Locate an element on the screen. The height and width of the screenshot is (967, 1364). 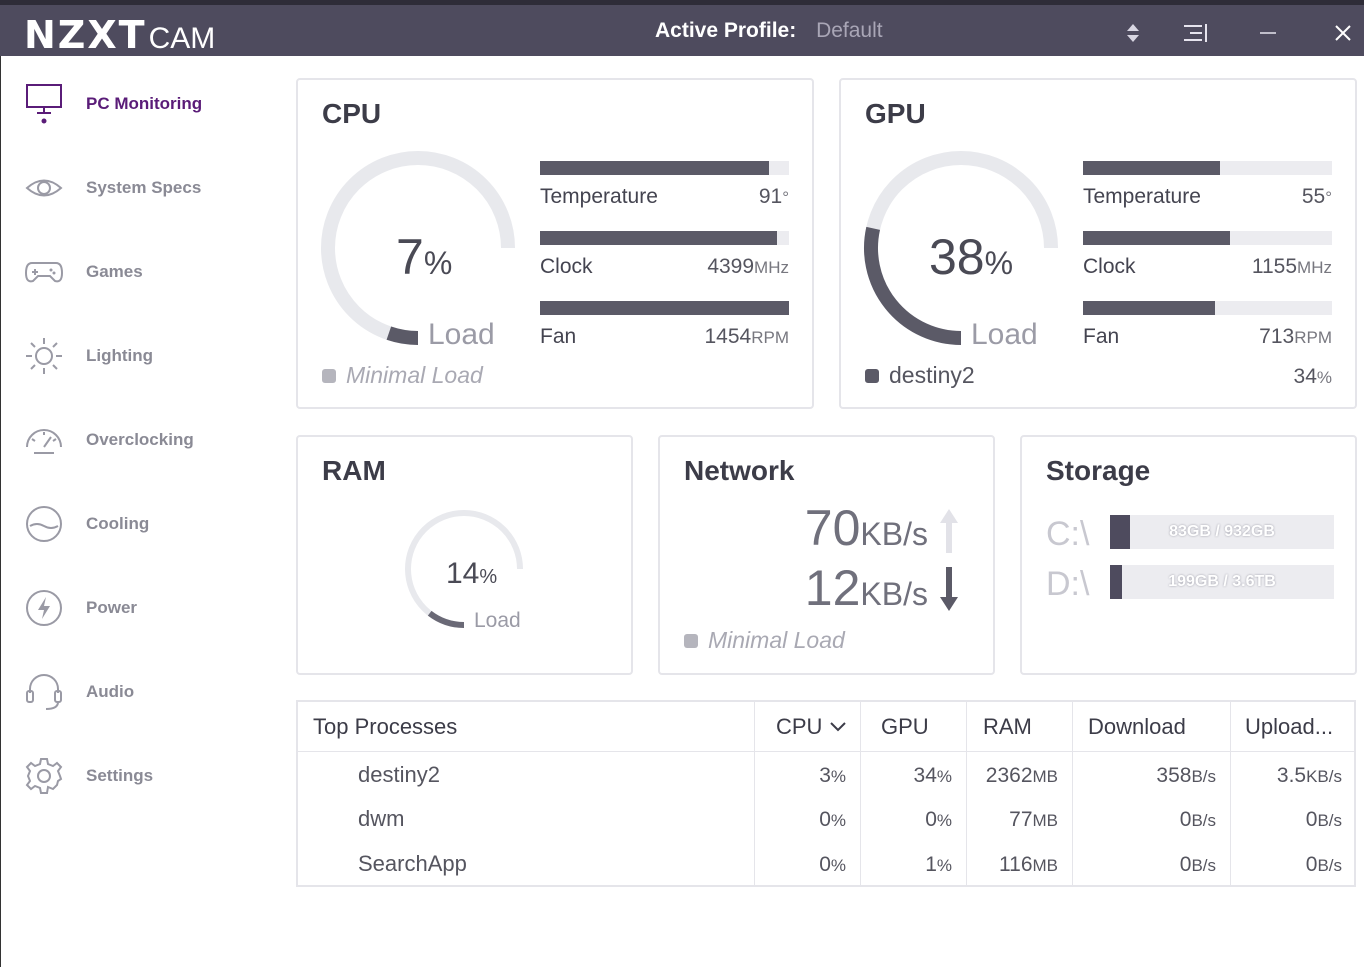
column-header-gpu: GPU is located at coordinates (905, 727).